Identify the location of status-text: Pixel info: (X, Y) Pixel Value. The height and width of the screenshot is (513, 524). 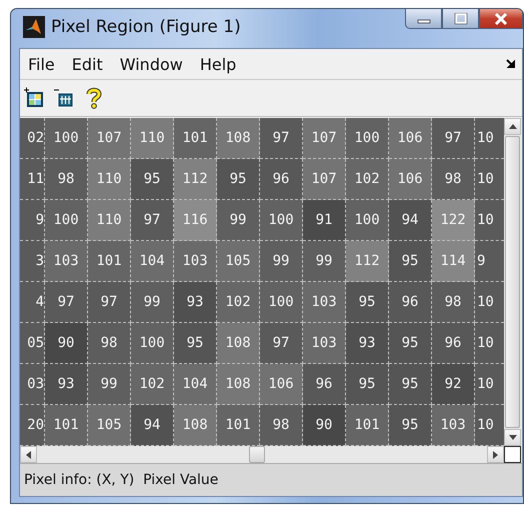
(271, 479).